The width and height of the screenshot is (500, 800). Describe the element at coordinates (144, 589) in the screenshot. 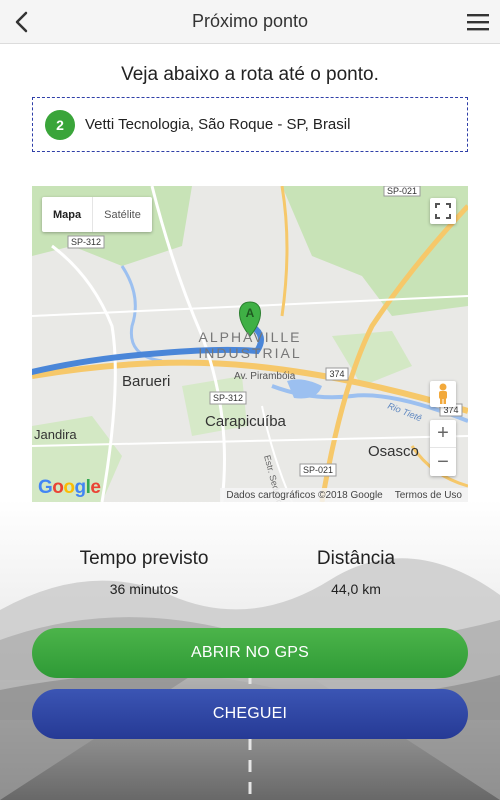

I see `estimated-time-value: 36 minutos` at that location.